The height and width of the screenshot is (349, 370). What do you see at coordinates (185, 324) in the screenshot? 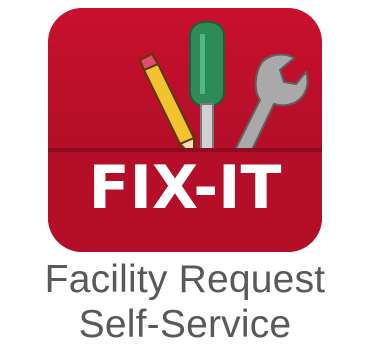
I see `app-label-line2: Self-Service` at bounding box center [185, 324].